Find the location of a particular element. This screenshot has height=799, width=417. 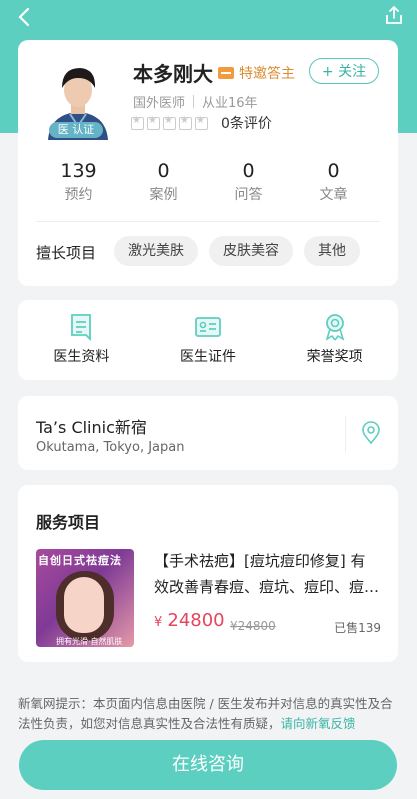

stat-appointments: 139 预约 is located at coordinates (78, 182).